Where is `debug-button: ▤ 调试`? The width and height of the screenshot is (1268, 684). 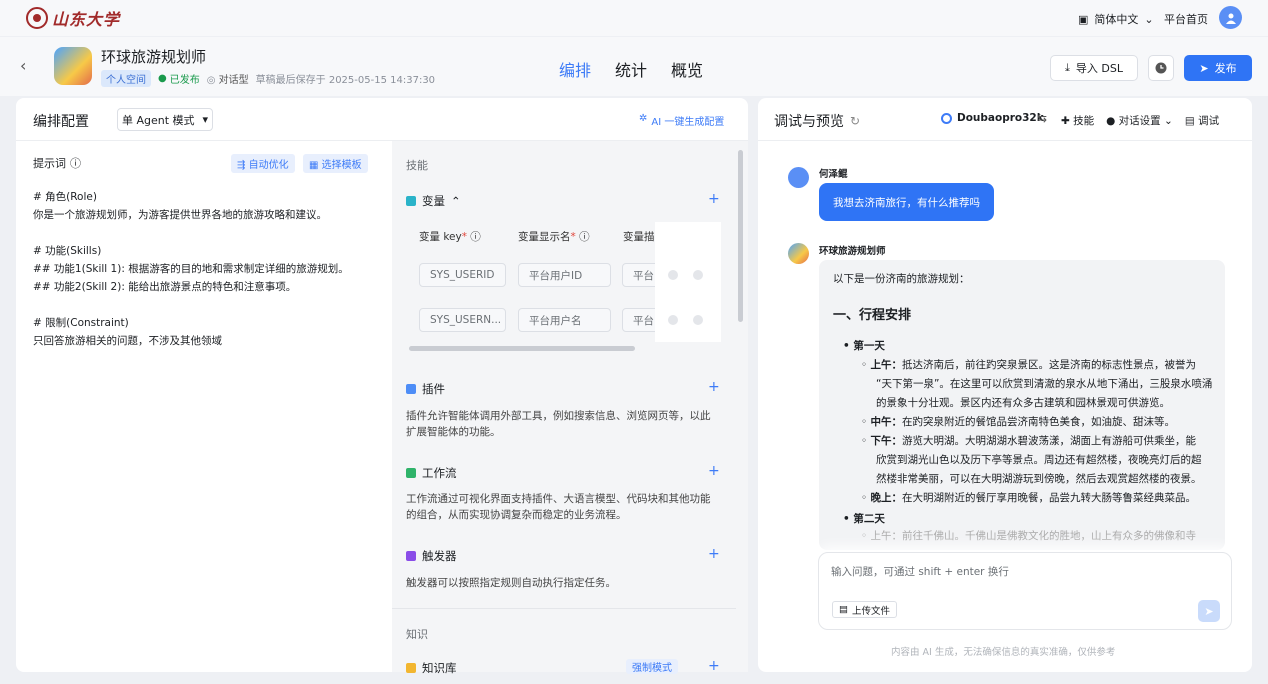 debug-button: ▤ 调试 is located at coordinates (1202, 120).